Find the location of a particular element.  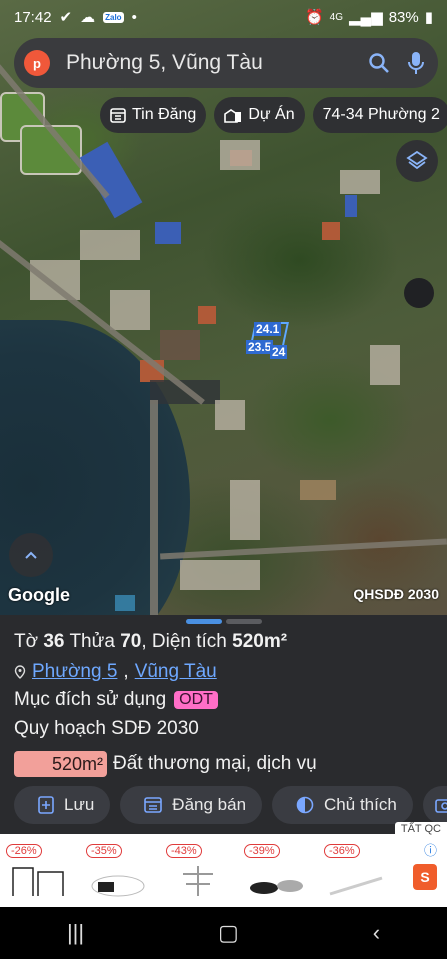

ad-product: -26% is located at coordinates (37, 871).